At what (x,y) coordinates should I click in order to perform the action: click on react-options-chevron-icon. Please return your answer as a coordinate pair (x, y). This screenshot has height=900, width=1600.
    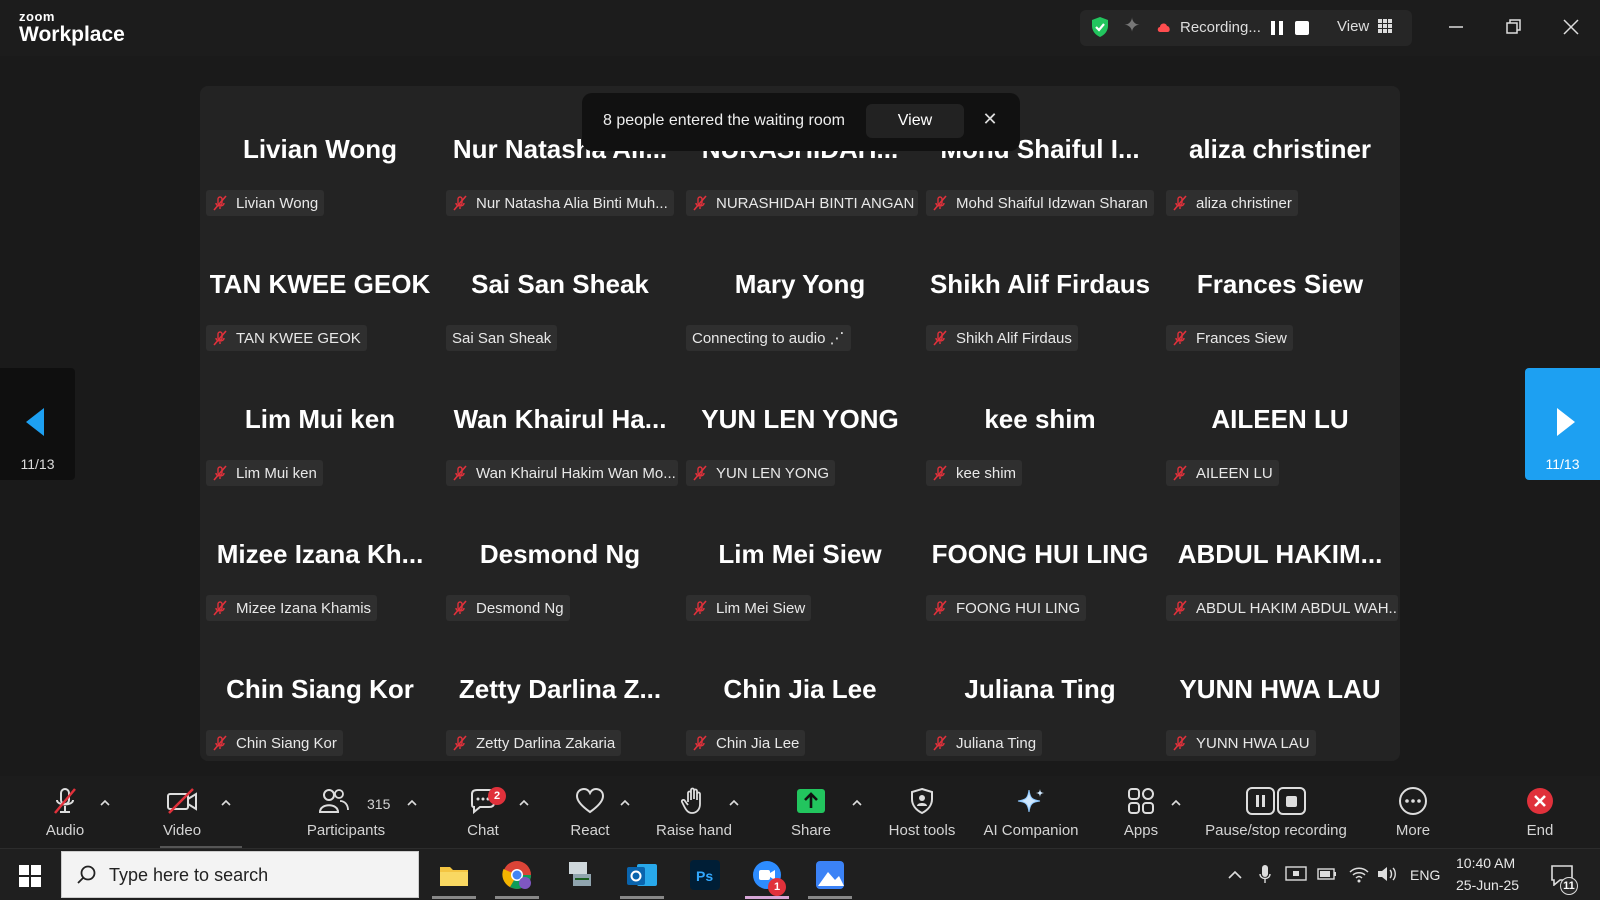
    Looking at the image, I should click on (625, 803).